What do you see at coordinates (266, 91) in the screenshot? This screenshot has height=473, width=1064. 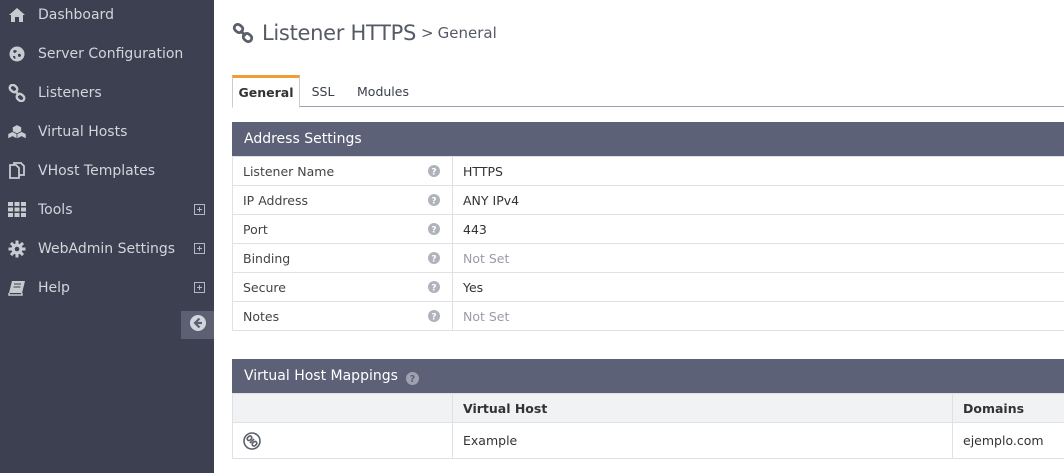 I see `tab-general: General` at bounding box center [266, 91].